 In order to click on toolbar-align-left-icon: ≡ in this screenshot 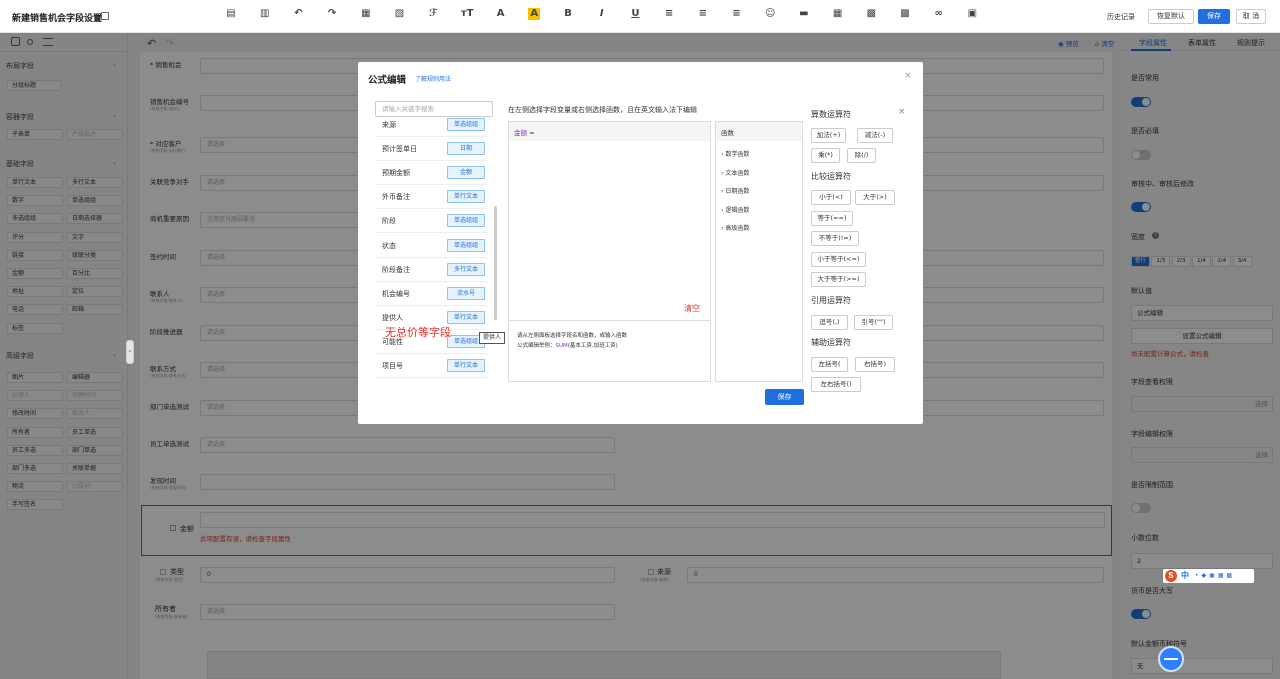, I will do `click(669, 14)`.